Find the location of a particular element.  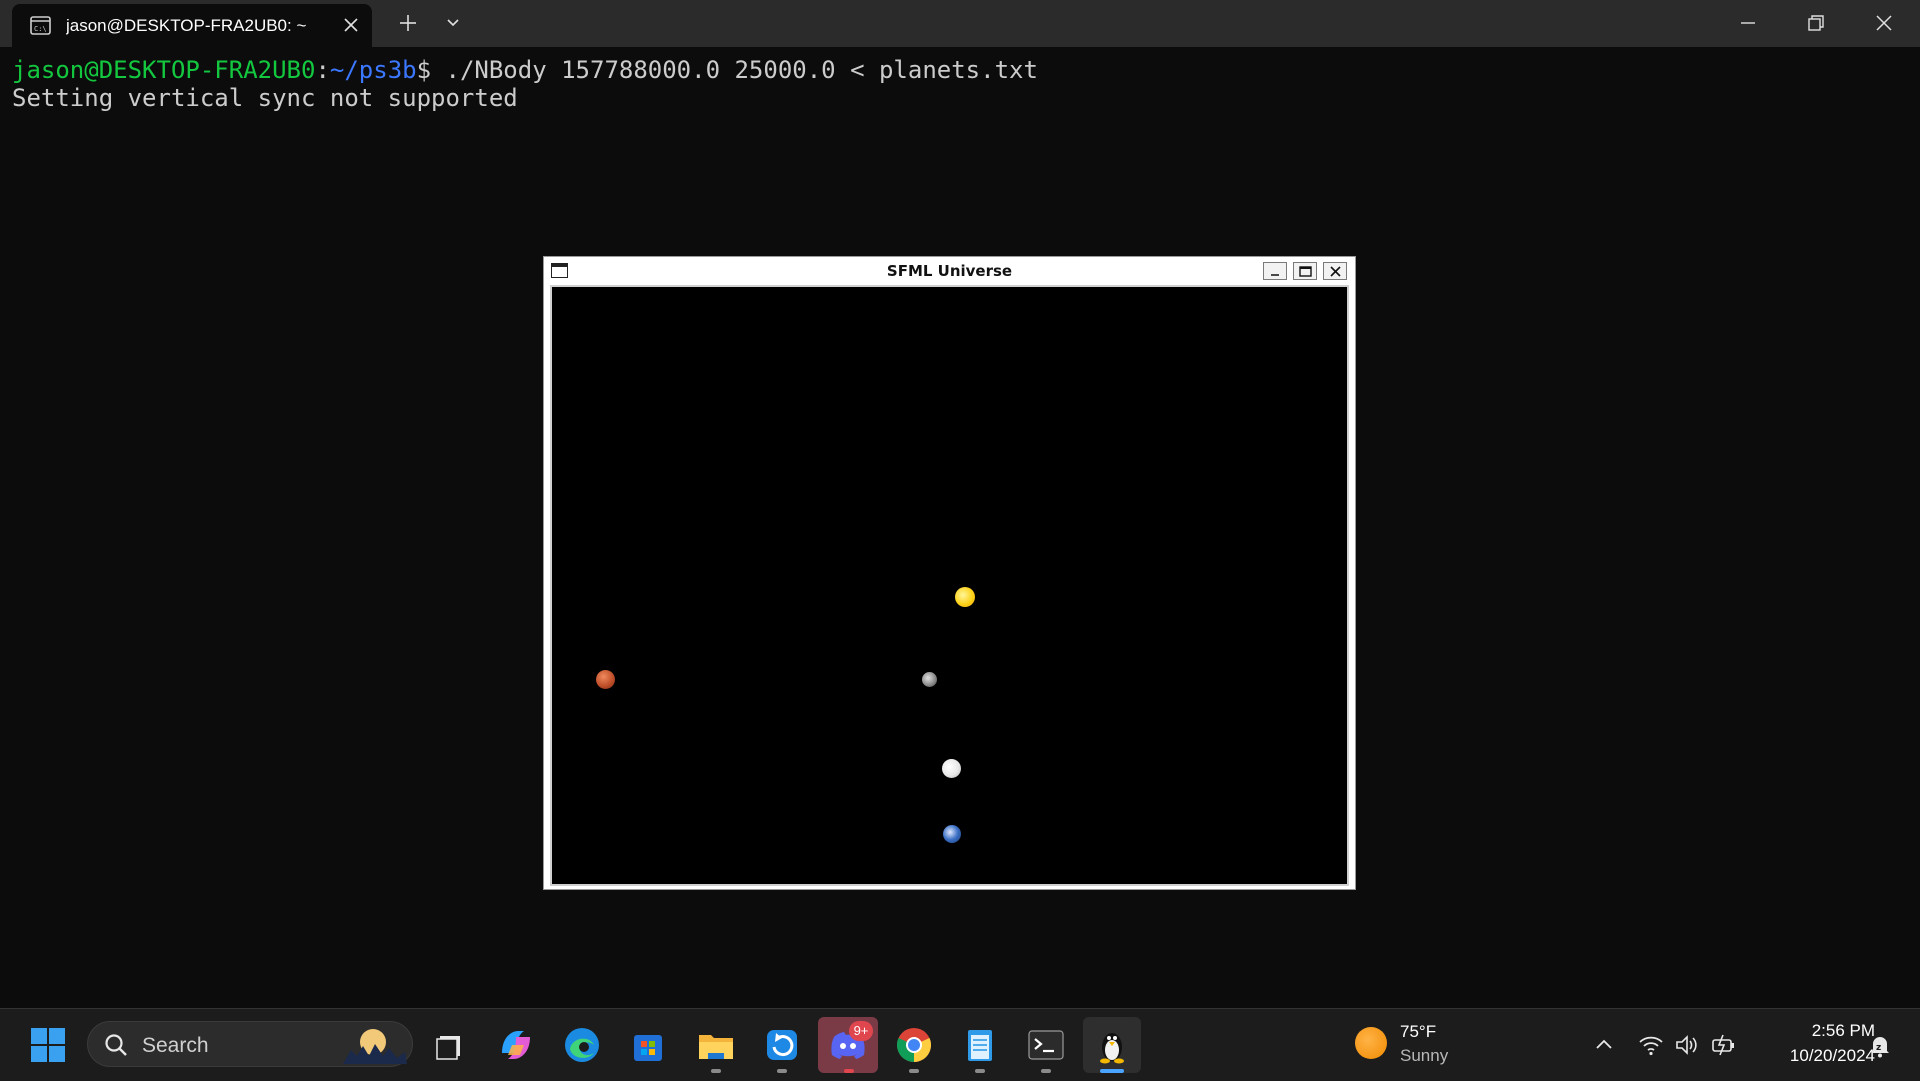

weather-sun-icon is located at coordinates (1371, 1043).